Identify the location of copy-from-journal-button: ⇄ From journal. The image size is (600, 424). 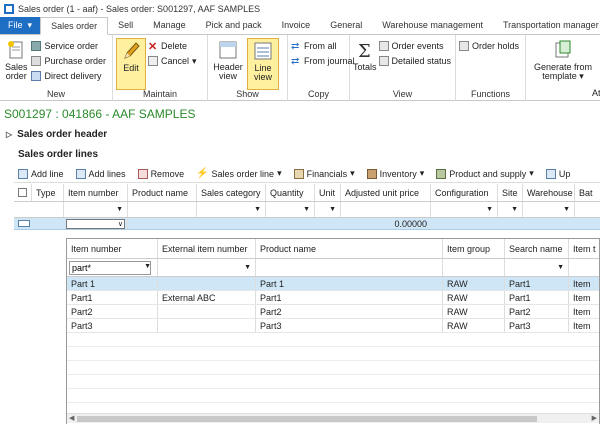
(324, 61).